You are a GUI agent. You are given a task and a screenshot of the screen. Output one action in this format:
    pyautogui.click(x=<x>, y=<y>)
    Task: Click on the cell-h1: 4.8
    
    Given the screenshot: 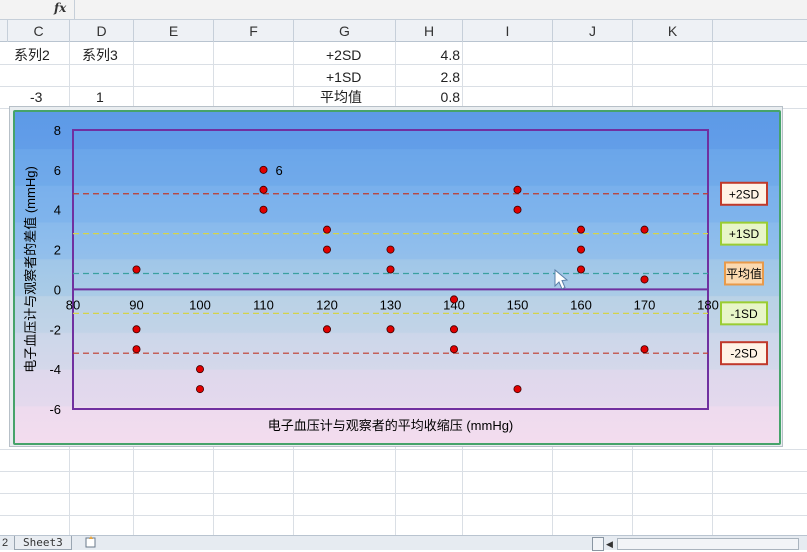 What is the action you would take?
    pyautogui.click(x=441, y=55)
    